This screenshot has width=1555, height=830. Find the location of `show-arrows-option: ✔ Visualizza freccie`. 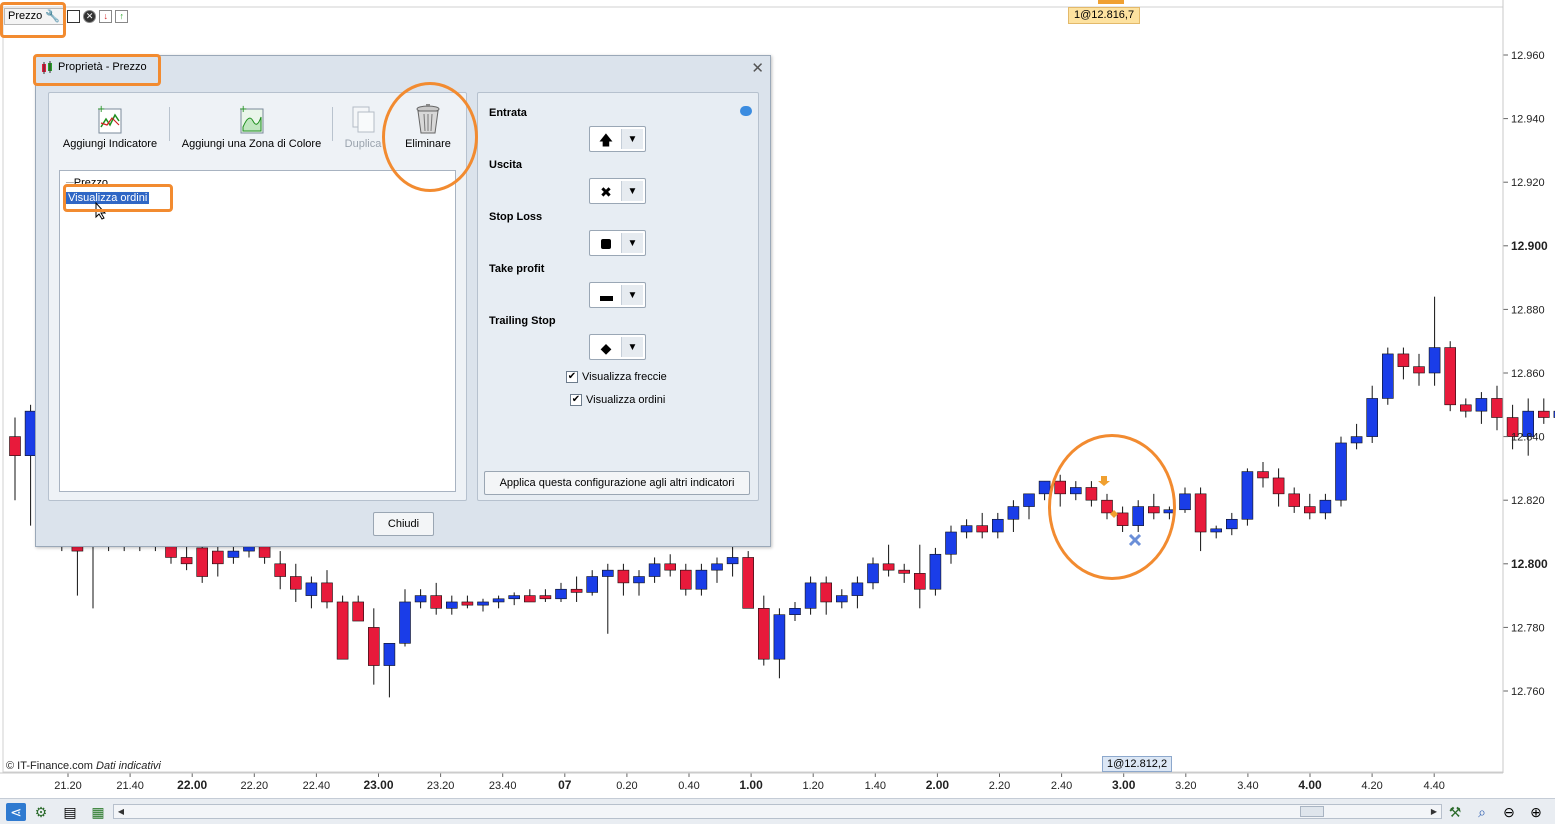

show-arrows-option: ✔ Visualizza freccie is located at coordinates (616, 377).